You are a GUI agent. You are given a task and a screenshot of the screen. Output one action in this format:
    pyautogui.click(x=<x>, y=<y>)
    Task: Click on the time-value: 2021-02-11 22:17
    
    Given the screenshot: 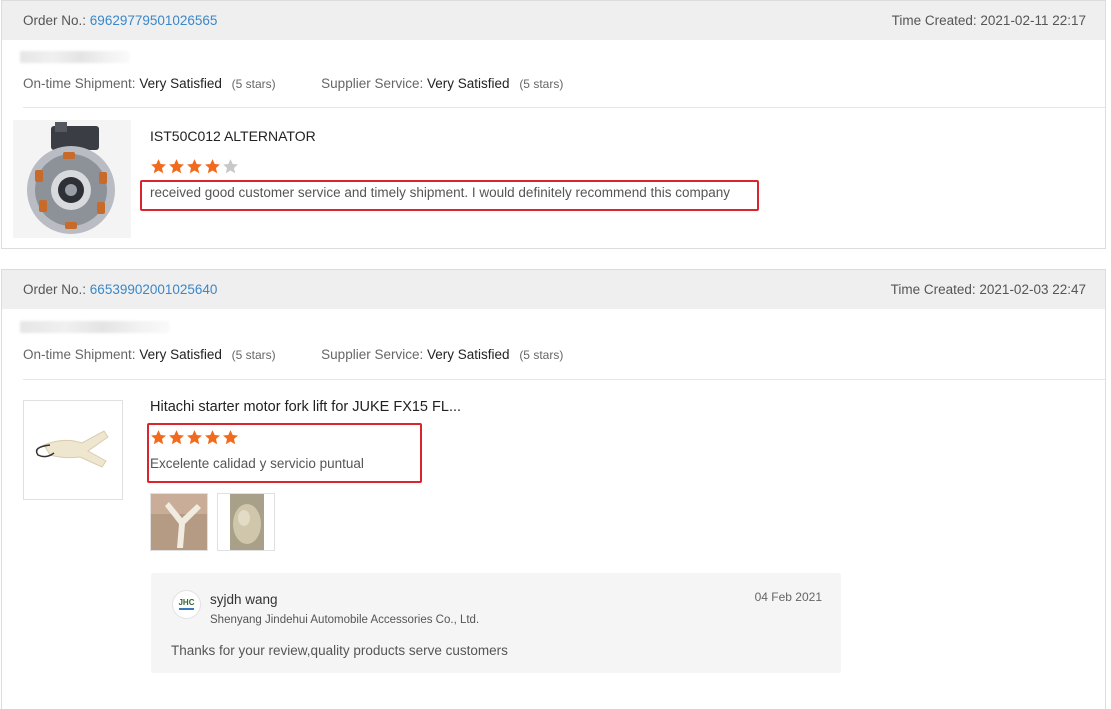 What is the action you would take?
    pyautogui.click(x=1033, y=20)
    